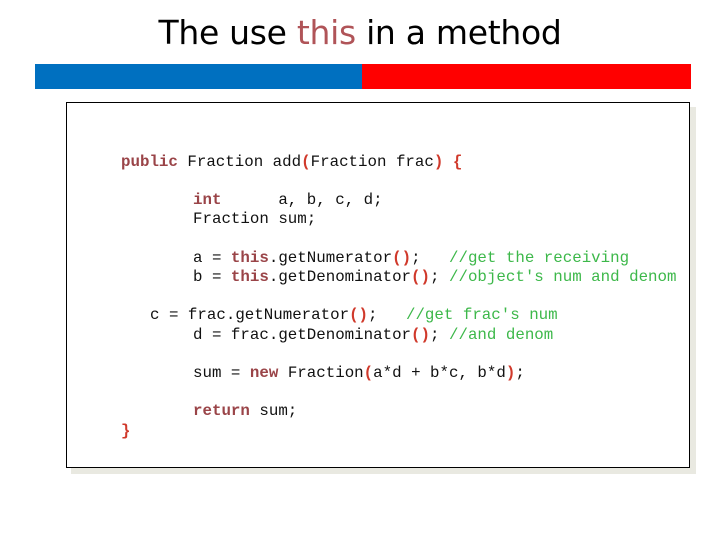 The width and height of the screenshot is (720, 540). What do you see at coordinates (207, 200) in the screenshot?
I see `keyword: int` at bounding box center [207, 200].